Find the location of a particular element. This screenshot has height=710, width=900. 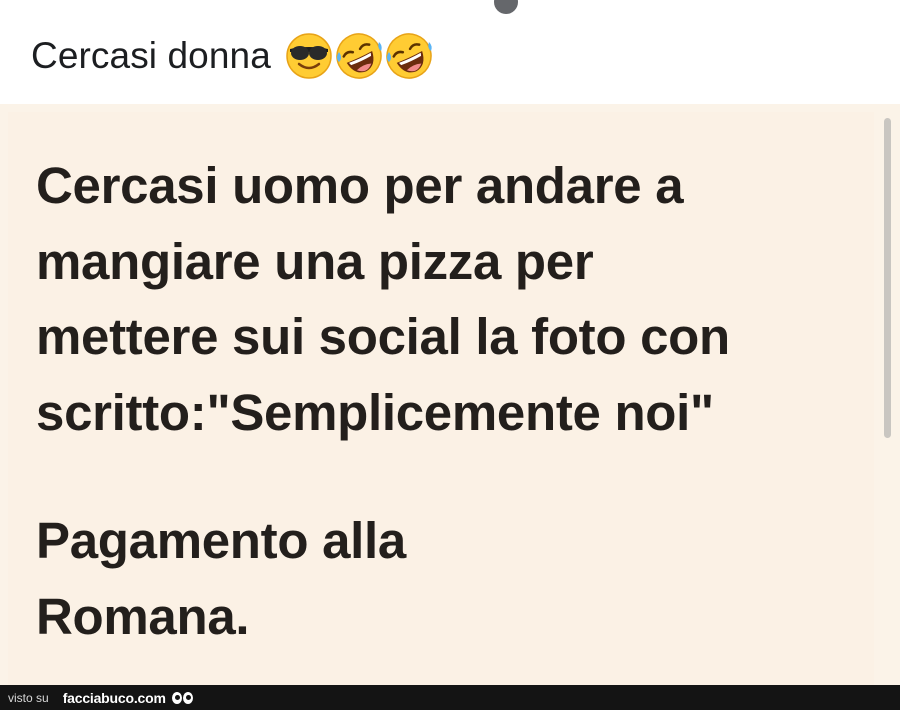

smiling-face-with-sunglasses-icon is located at coordinates (309, 56).